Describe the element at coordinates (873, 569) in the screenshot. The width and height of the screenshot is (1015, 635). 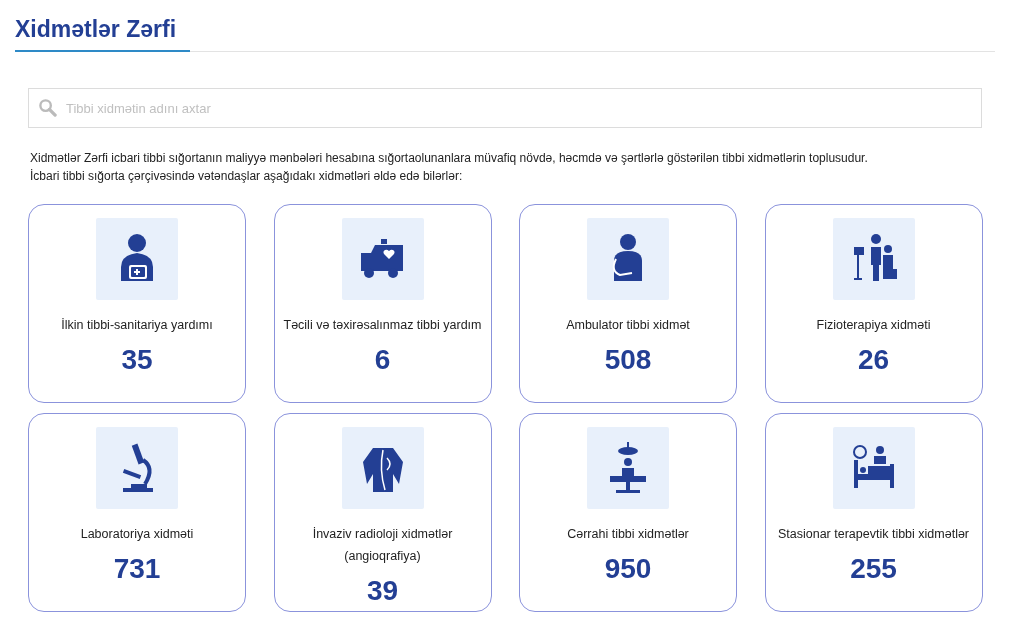
I see `service-count: 255` at that location.